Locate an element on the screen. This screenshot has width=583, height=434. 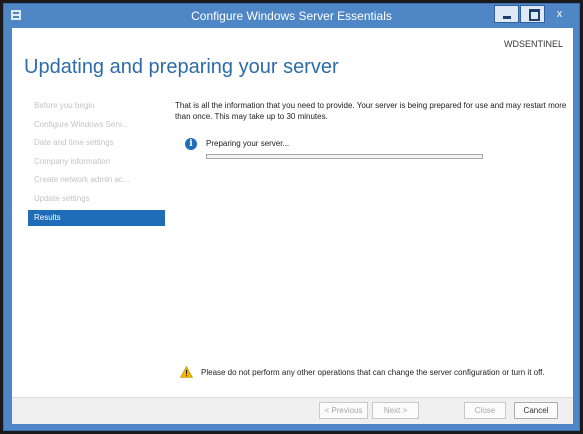
minimize-button is located at coordinates (506, 14).